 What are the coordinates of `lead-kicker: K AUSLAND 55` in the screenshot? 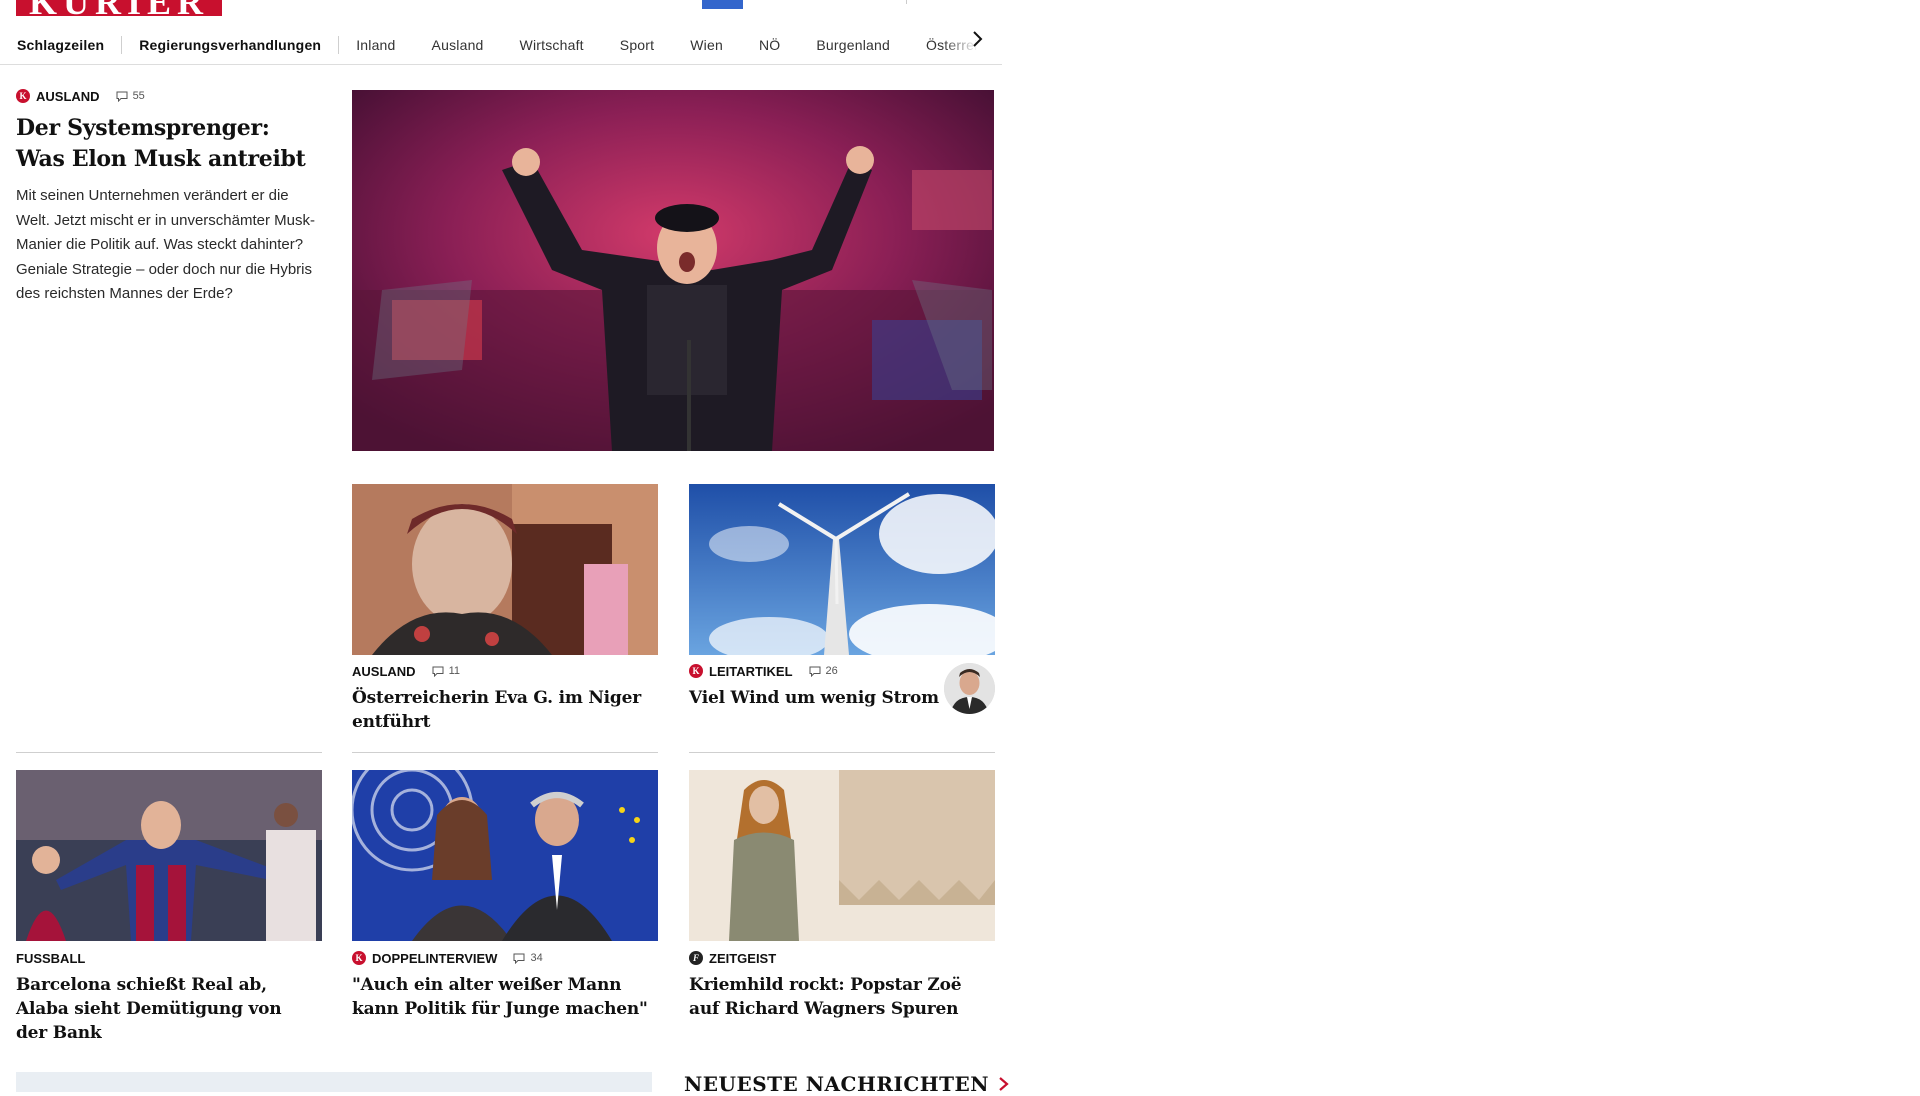 It's located at (166, 96).